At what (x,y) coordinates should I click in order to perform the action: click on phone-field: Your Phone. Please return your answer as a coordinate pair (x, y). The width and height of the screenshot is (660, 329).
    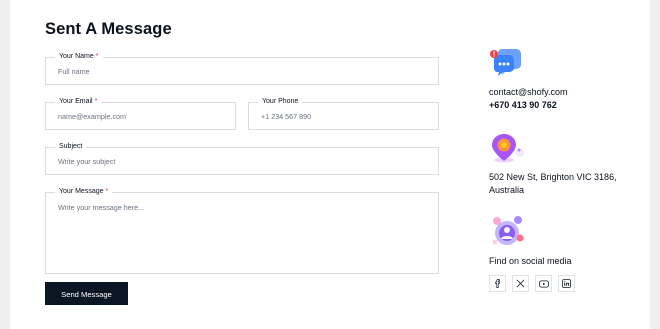
    Looking at the image, I should click on (343, 112).